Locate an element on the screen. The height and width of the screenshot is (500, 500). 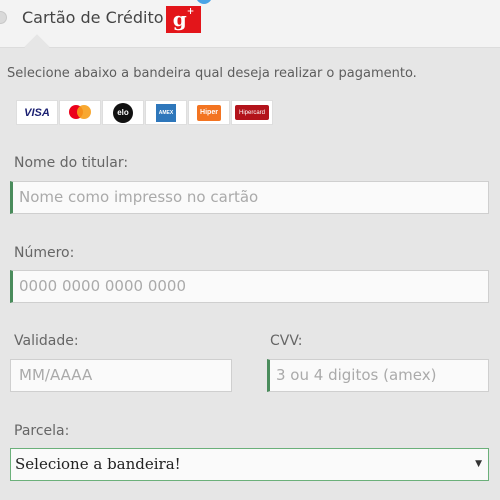
brand-amex-button: AMEX is located at coordinates (166, 112).